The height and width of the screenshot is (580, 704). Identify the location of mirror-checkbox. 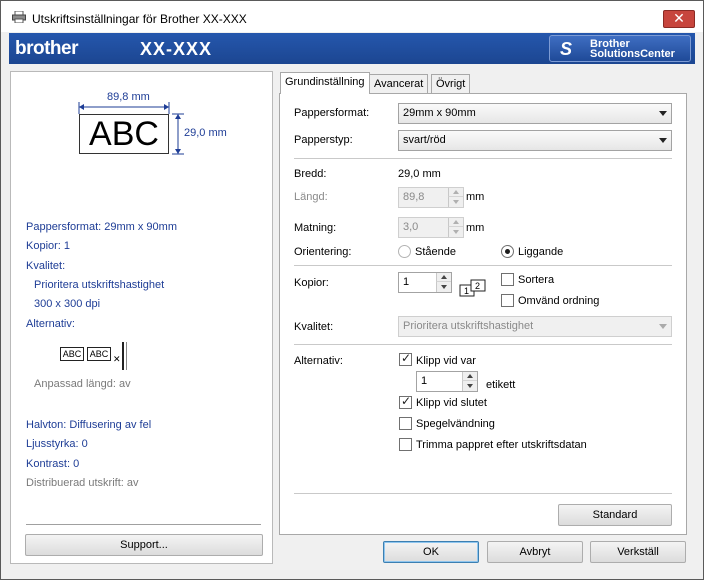
(405, 423).